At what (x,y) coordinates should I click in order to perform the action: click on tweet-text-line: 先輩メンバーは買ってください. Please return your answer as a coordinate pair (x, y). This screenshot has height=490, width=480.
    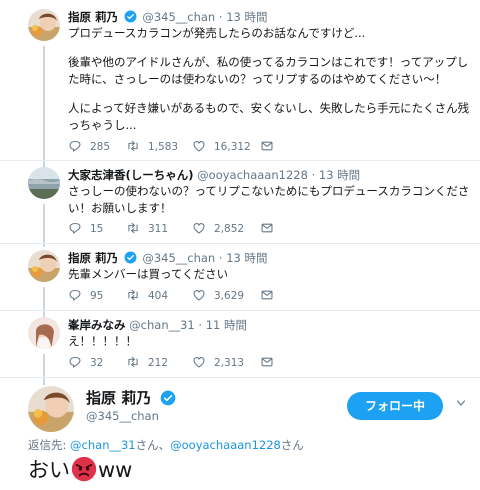
    Looking at the image, I should click on (148, 274).